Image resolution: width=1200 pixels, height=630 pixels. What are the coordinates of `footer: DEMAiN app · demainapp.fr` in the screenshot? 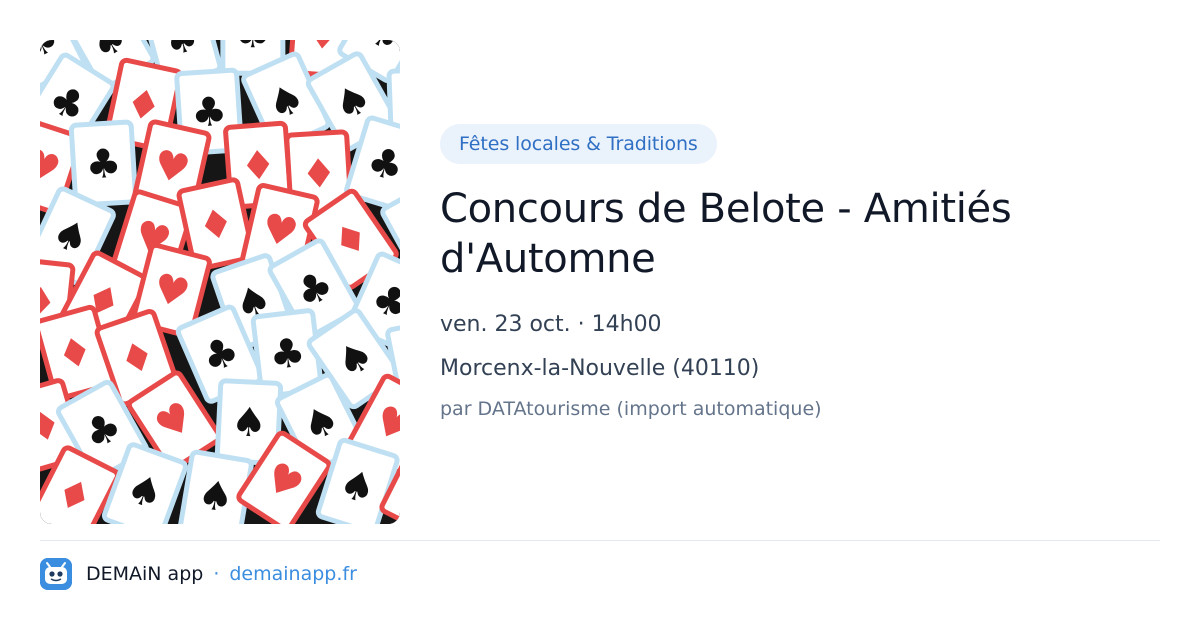 It's located at (198, 574).